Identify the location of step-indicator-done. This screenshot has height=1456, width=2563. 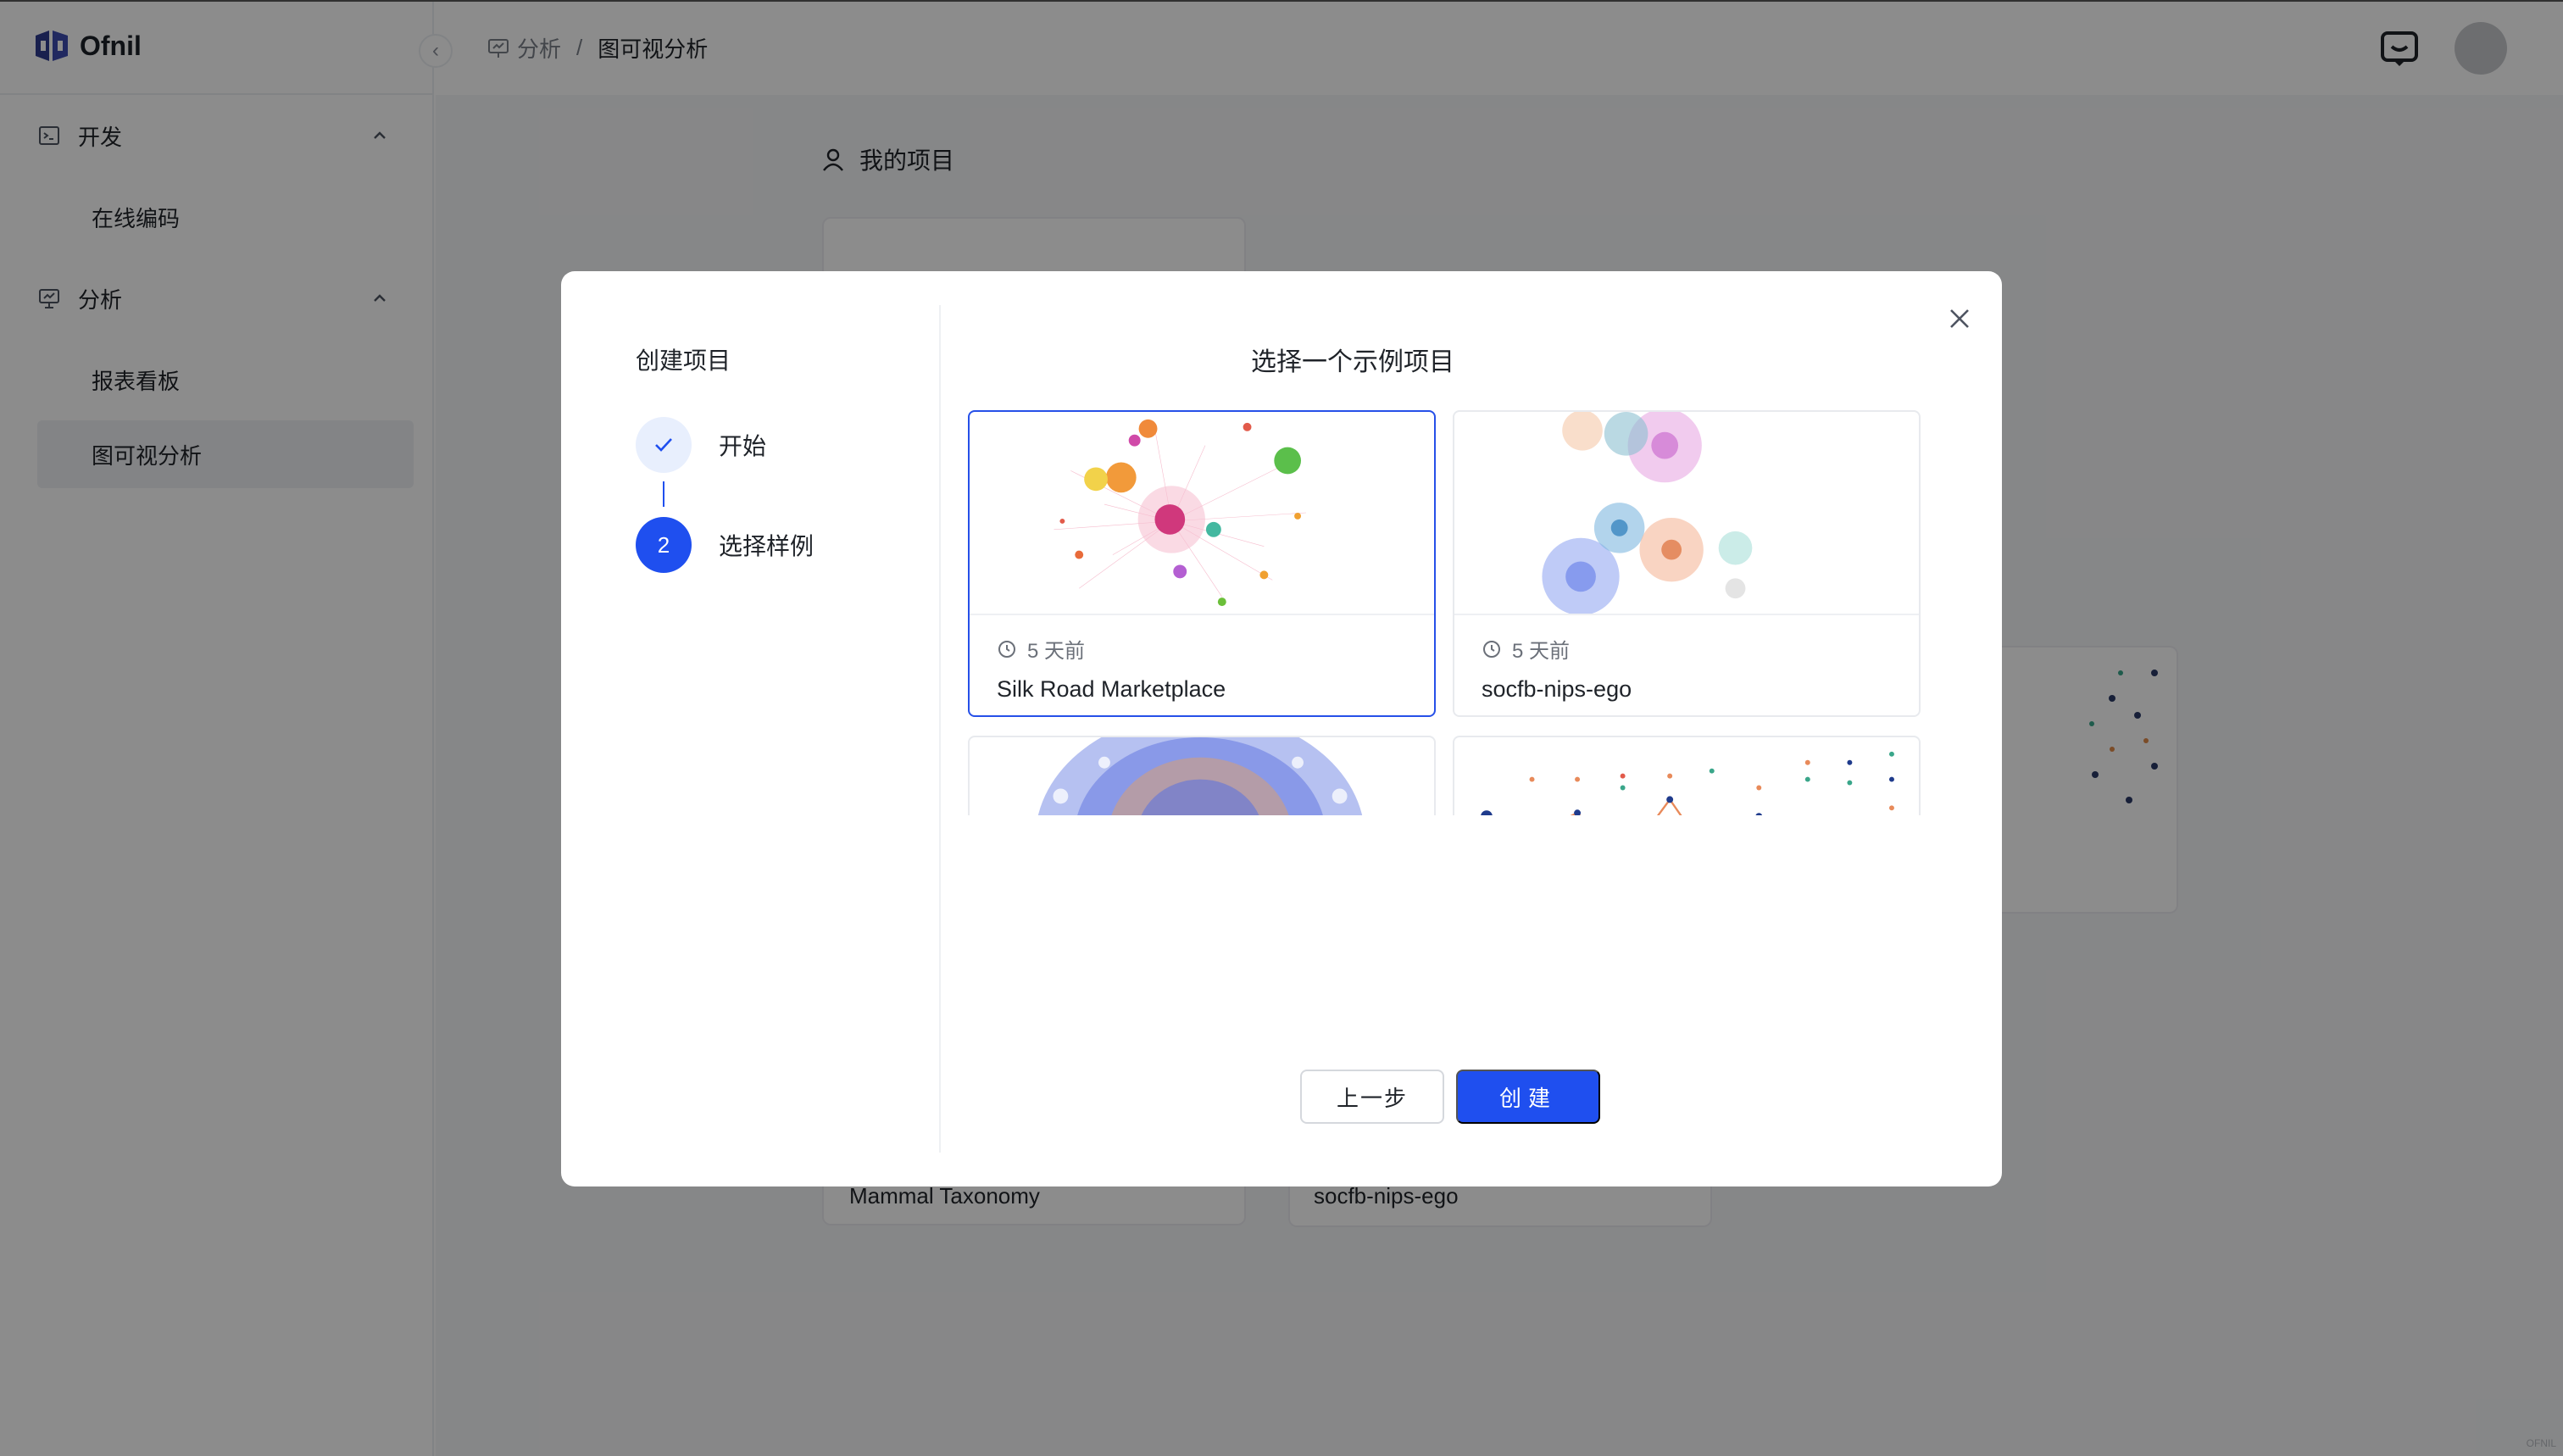
(664, 445).